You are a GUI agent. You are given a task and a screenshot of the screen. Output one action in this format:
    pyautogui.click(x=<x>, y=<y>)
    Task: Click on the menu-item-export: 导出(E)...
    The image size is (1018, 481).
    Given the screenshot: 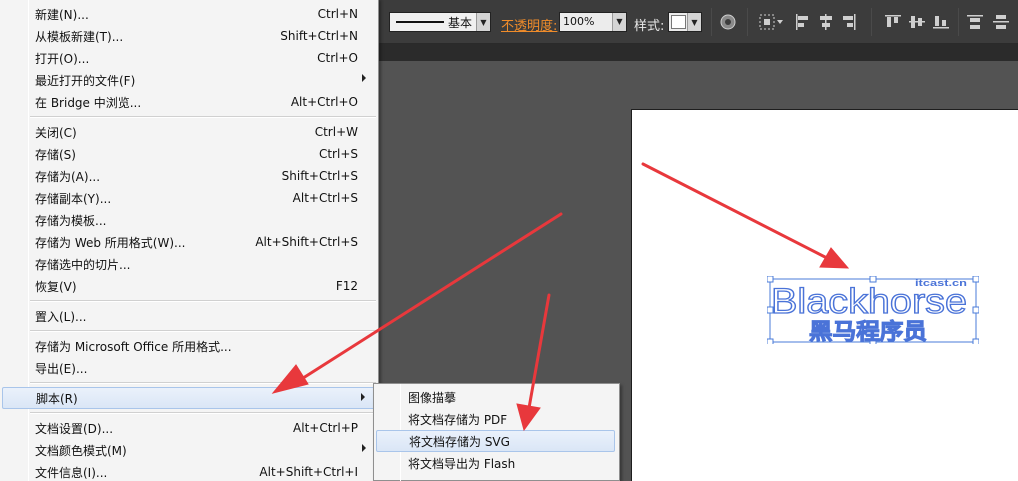 What is the action you would take?
    pyautogui.click(x=189, y=368)
    